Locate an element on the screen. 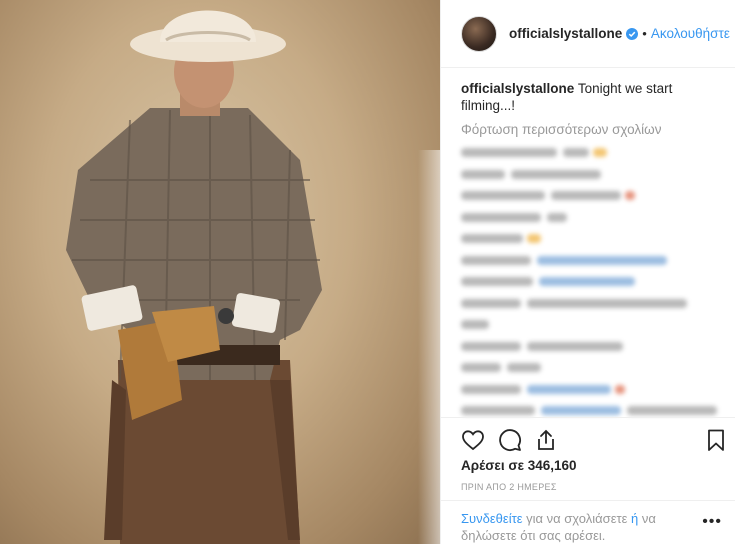 The image size is (735, 544). post-header: officialslystallone • Ακολουθήστε is located at coordinates (588, 34).